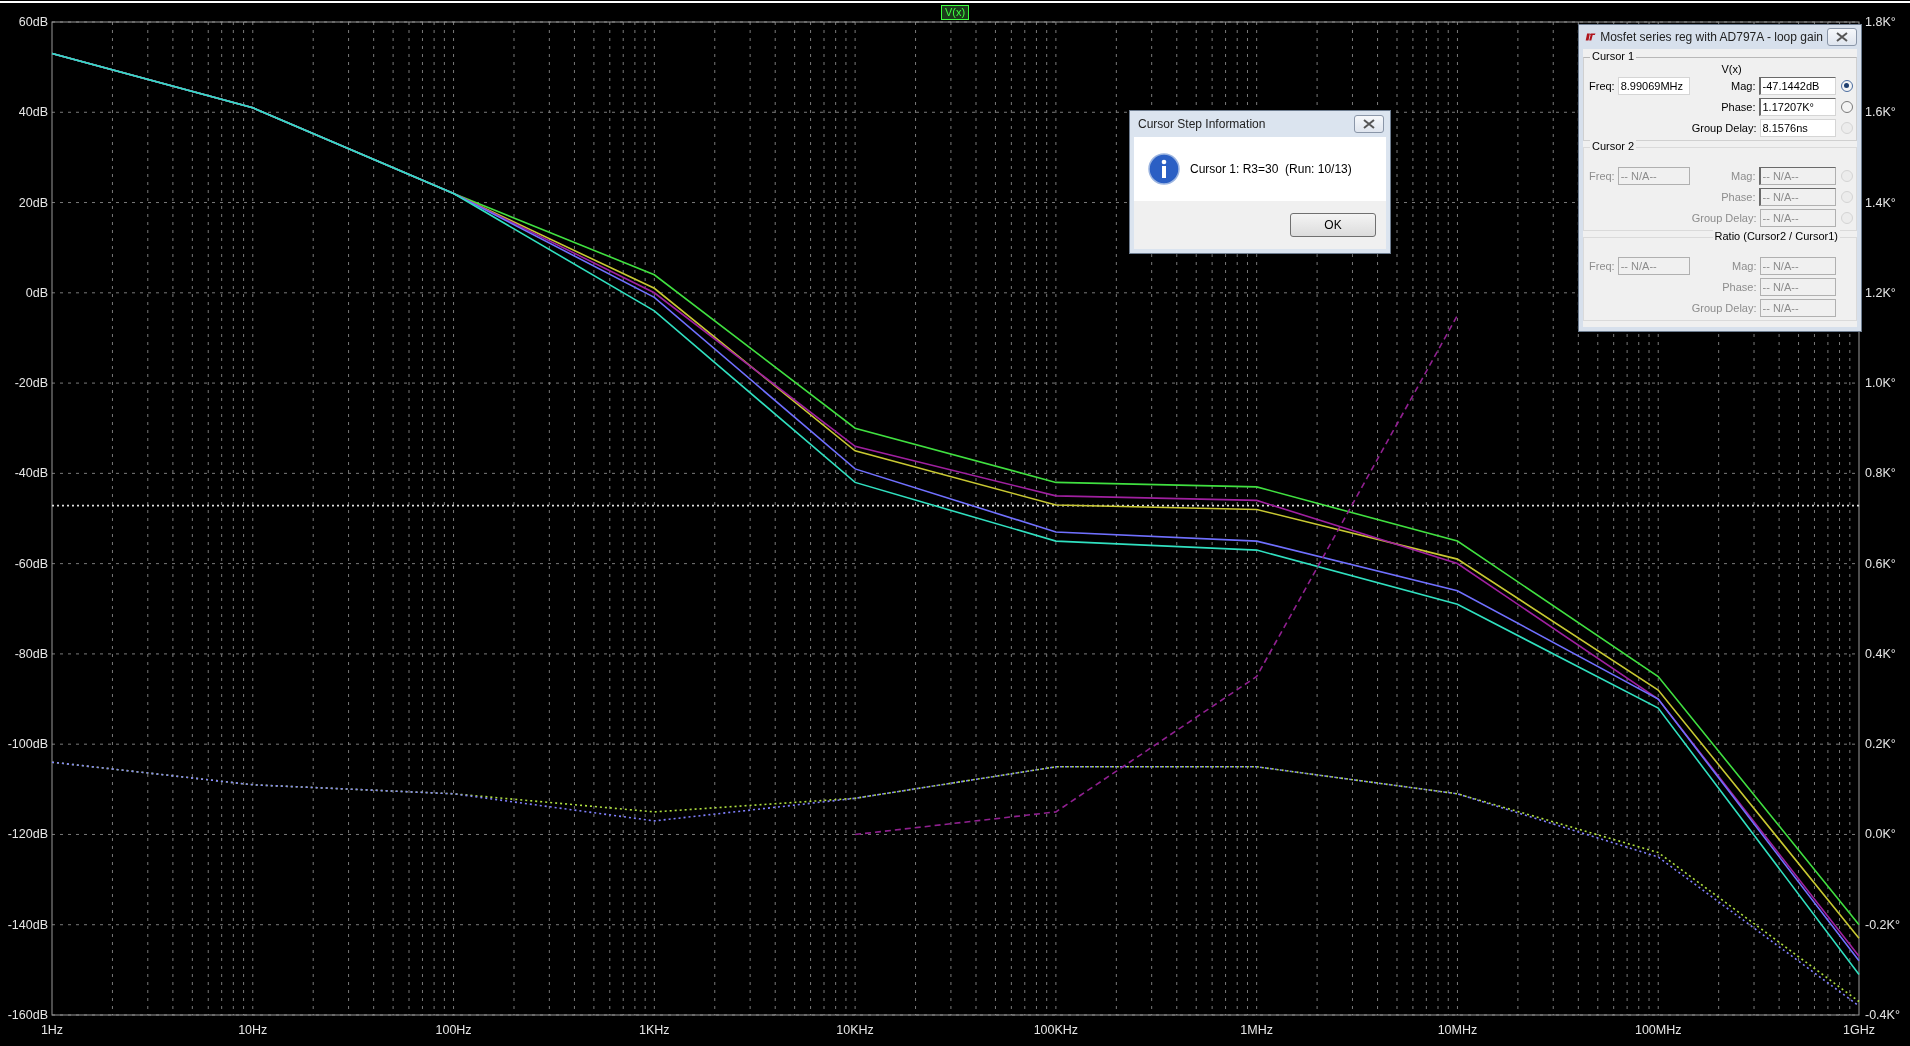 Image resolution: width=1910 pixels, height=1046 pixels. Describe the element at coordinates (31, 473) in the screenshot. I see `axis-label: -40dB` at that location.